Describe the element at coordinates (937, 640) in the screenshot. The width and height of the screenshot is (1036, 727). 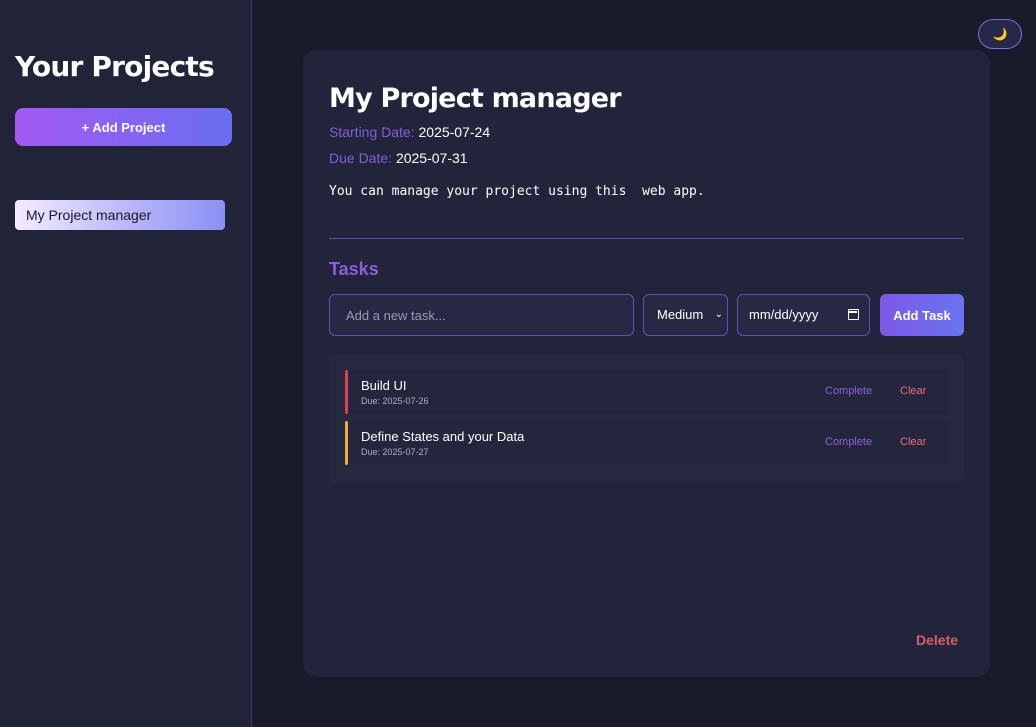
I see `delete-project-button: Delete` at that location.